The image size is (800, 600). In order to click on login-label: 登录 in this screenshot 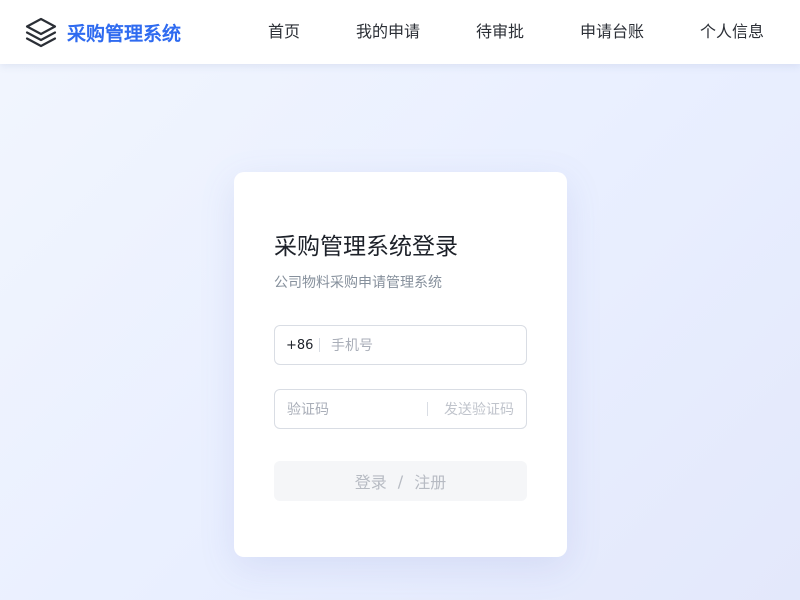, I will do `click(370, 482)`.